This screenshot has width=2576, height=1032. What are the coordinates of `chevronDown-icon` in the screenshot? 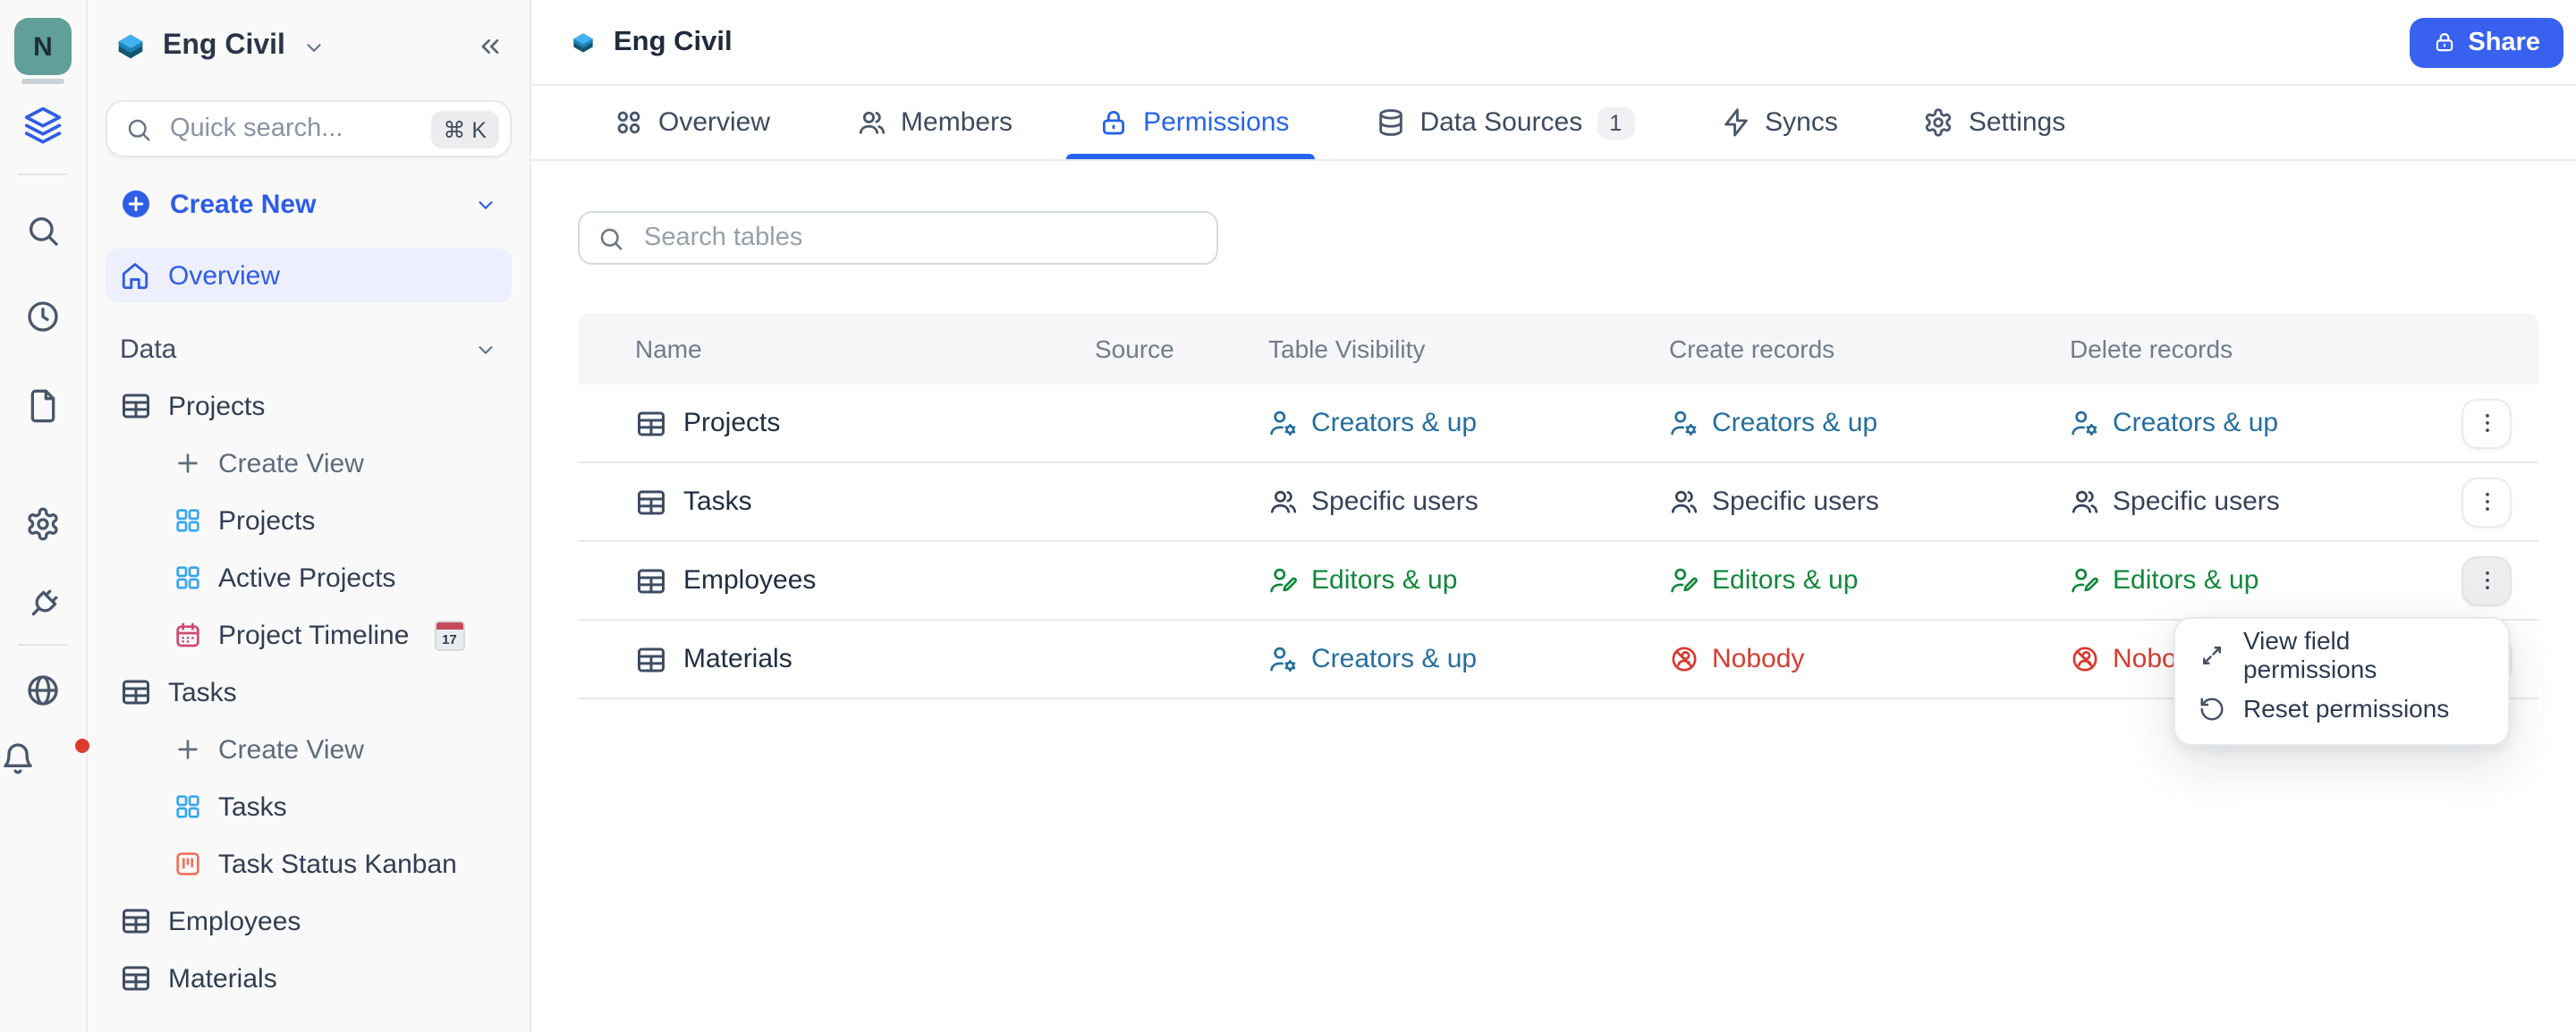 It's located at (486, 349).